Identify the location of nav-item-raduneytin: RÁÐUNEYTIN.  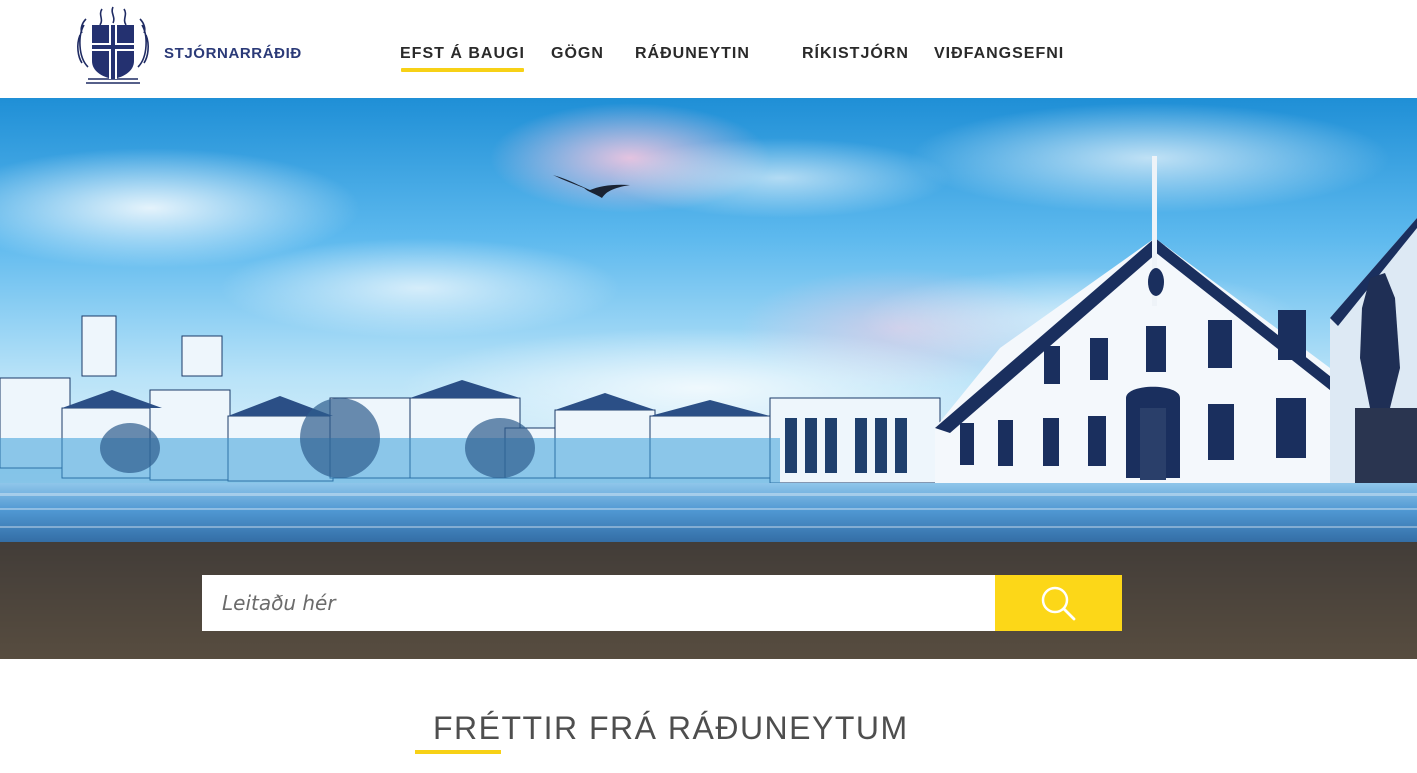
(692, 54).